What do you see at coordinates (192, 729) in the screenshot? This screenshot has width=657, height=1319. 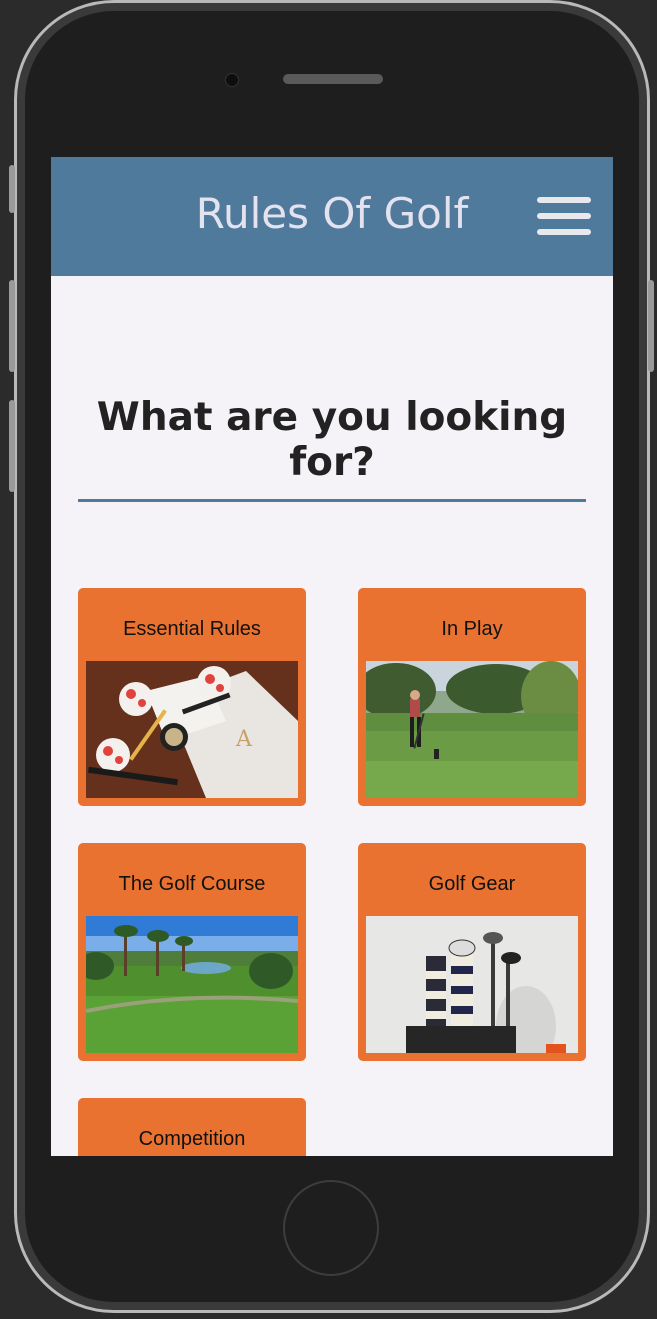 I see `golf-essentials-photo: A` at bounding box center [192, 729].